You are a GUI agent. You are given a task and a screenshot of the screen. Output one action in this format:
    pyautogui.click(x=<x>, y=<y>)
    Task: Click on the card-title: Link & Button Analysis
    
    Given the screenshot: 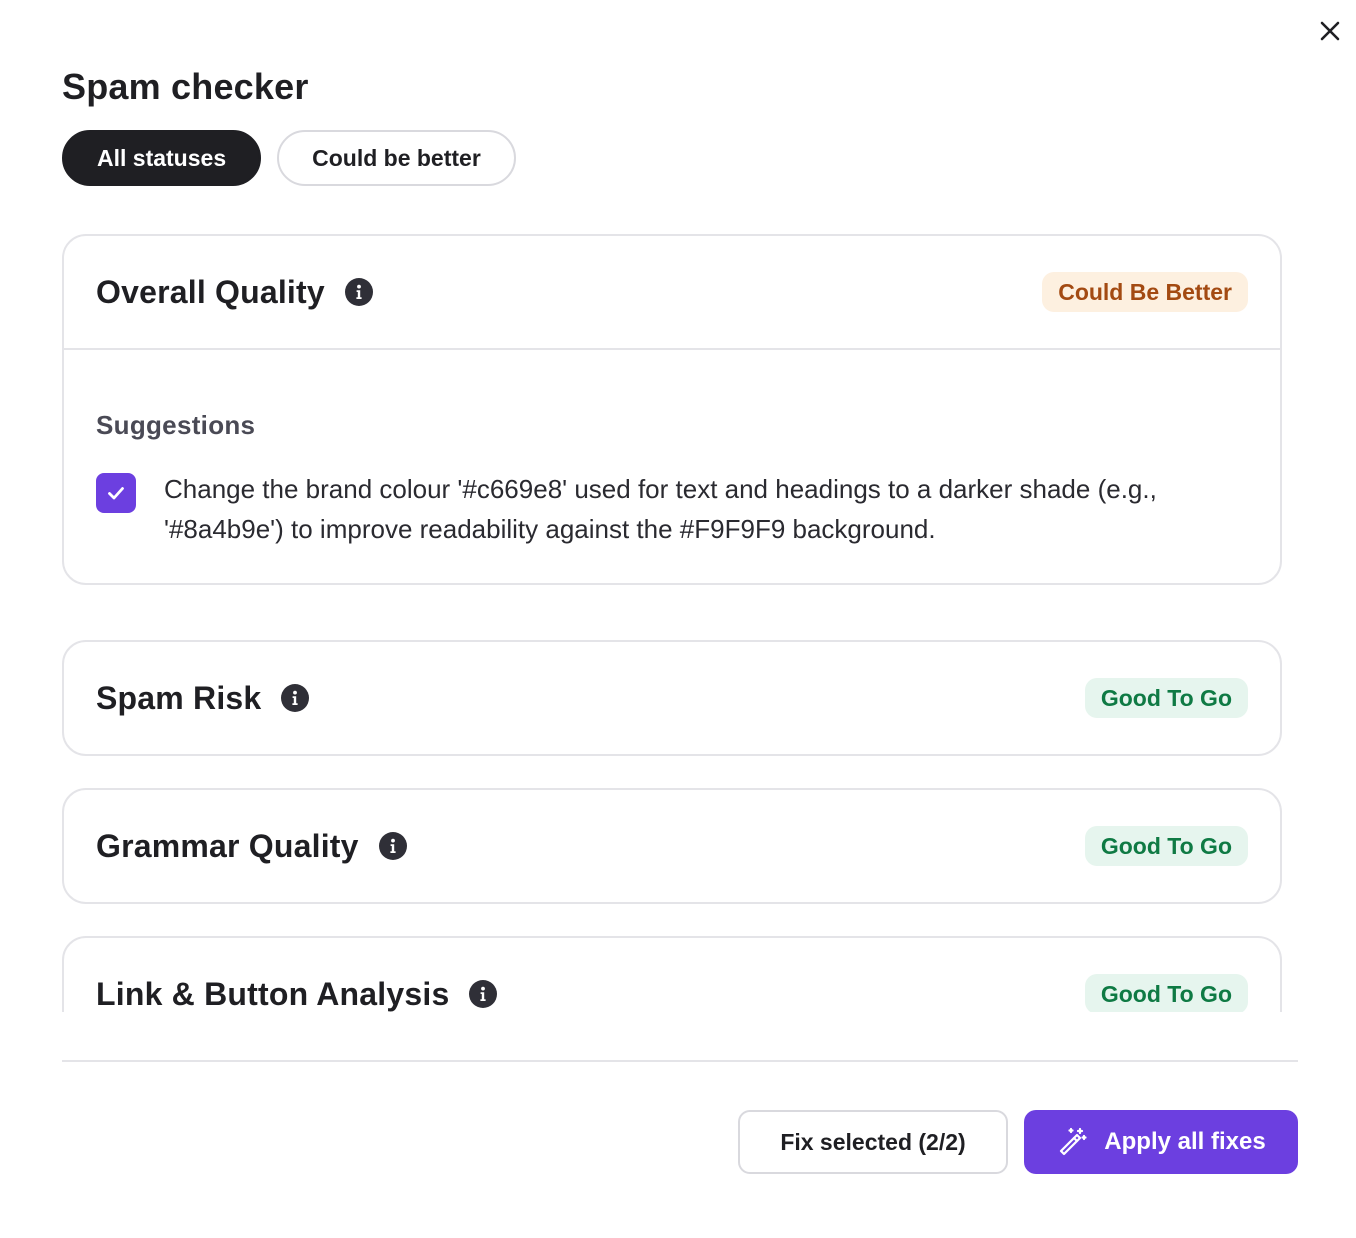 What is the action you would take?
    pyautogui.click(x=273, y=993)
    